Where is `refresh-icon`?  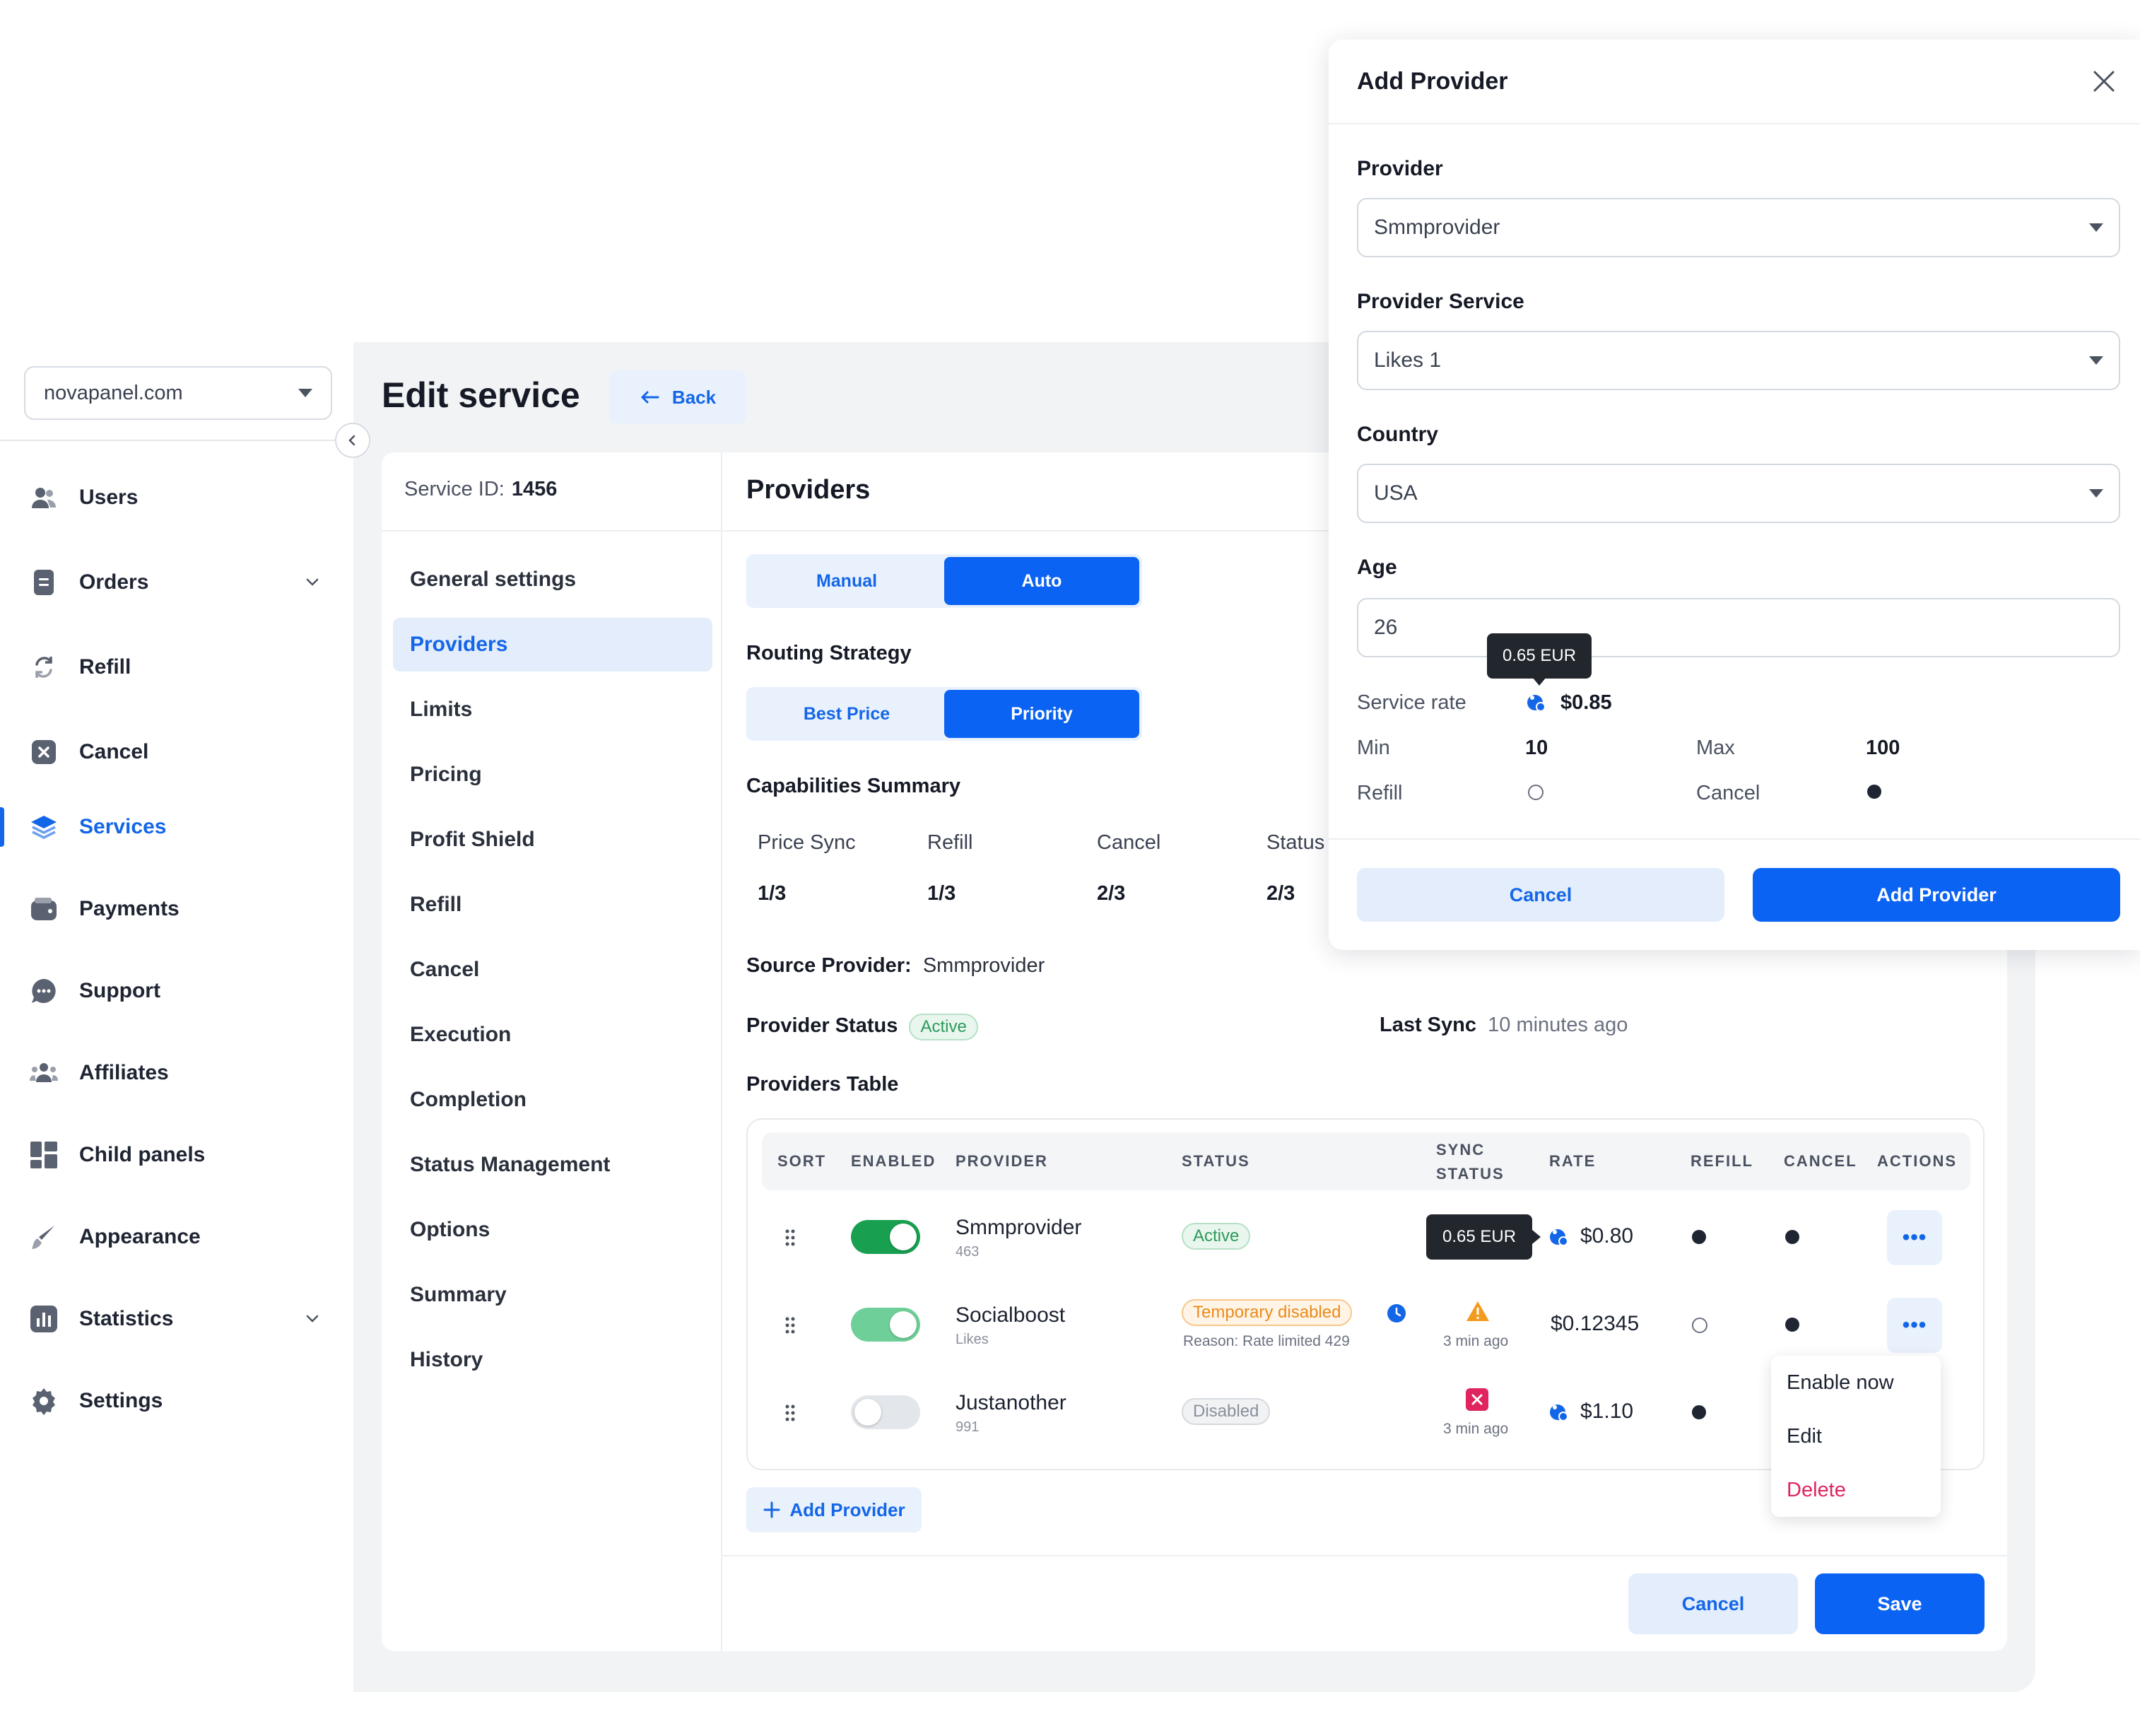
refresh-icon is located at coordinates (44, 667).